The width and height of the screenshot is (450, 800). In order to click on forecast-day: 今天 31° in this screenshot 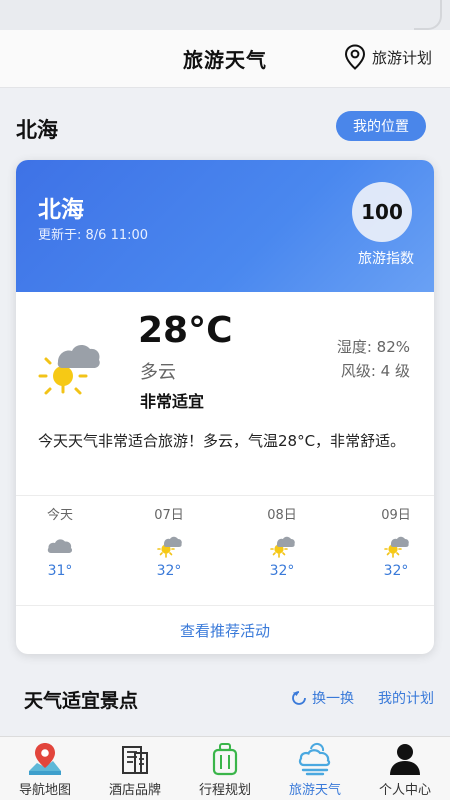, I will do `click(60, 541)`.